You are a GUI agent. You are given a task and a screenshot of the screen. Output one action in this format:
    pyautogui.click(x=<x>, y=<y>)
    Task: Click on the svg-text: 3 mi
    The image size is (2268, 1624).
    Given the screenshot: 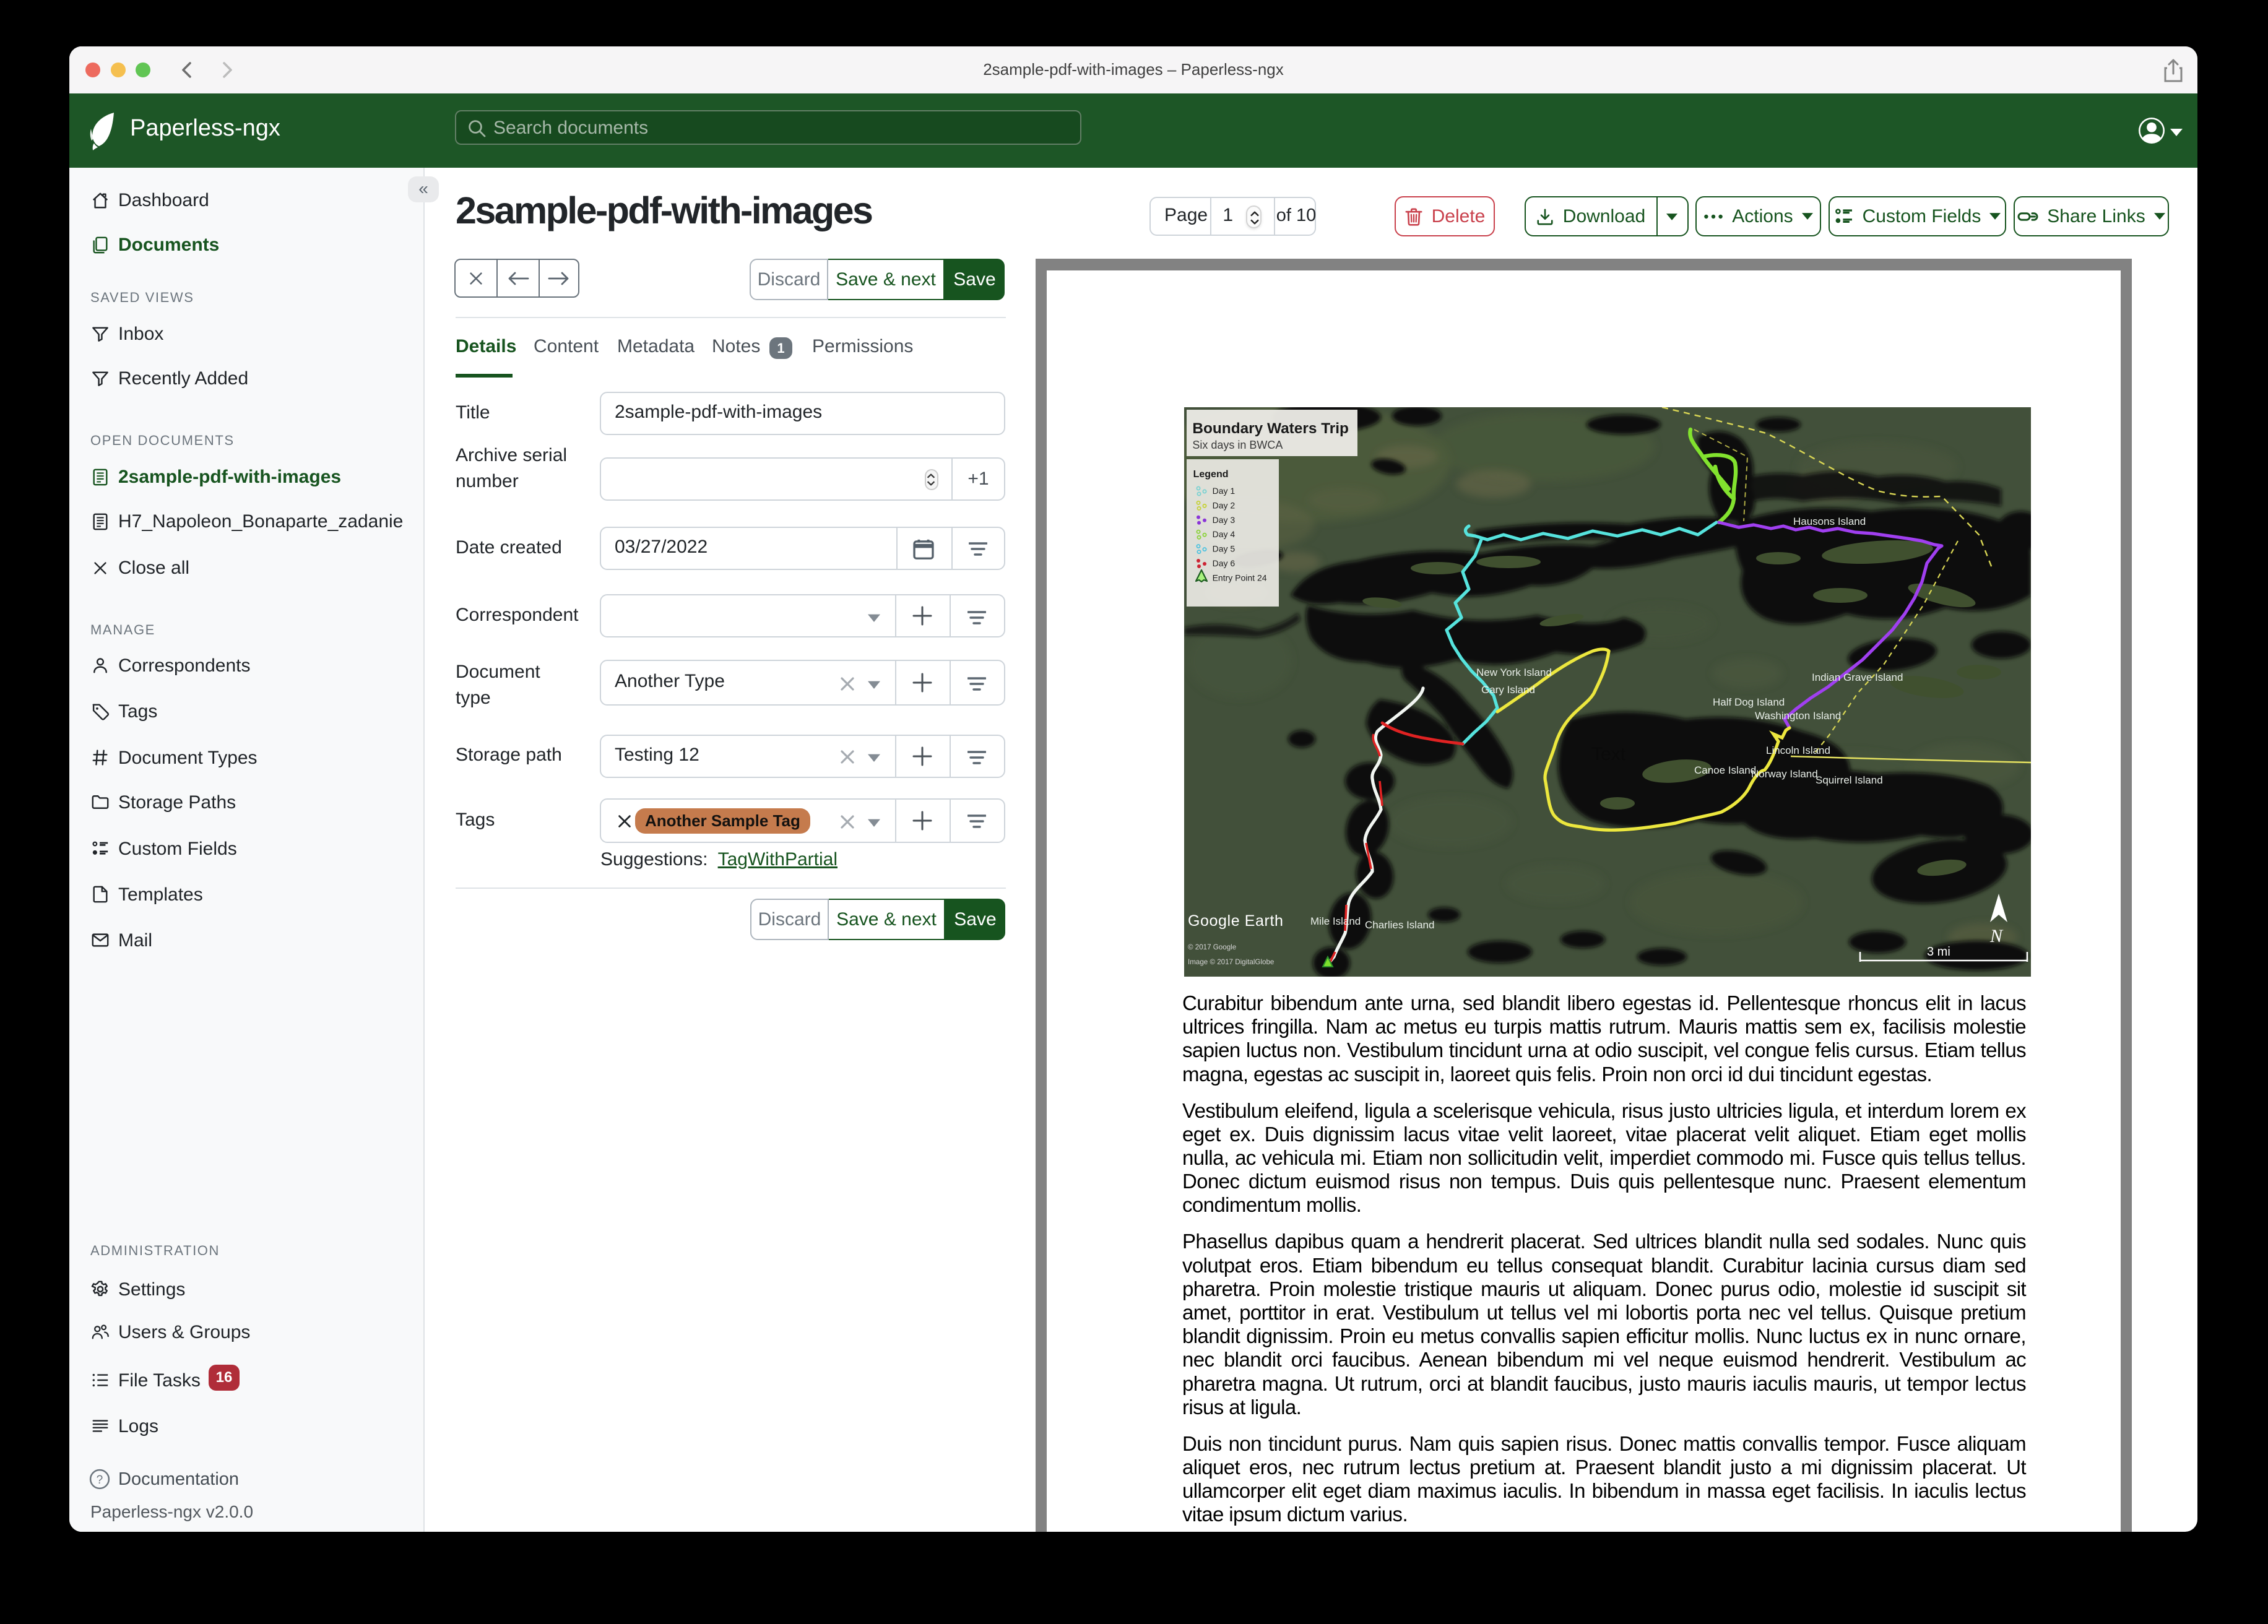 What is the action you would take?
    pyautogui.click(x=1938, y=952)
    